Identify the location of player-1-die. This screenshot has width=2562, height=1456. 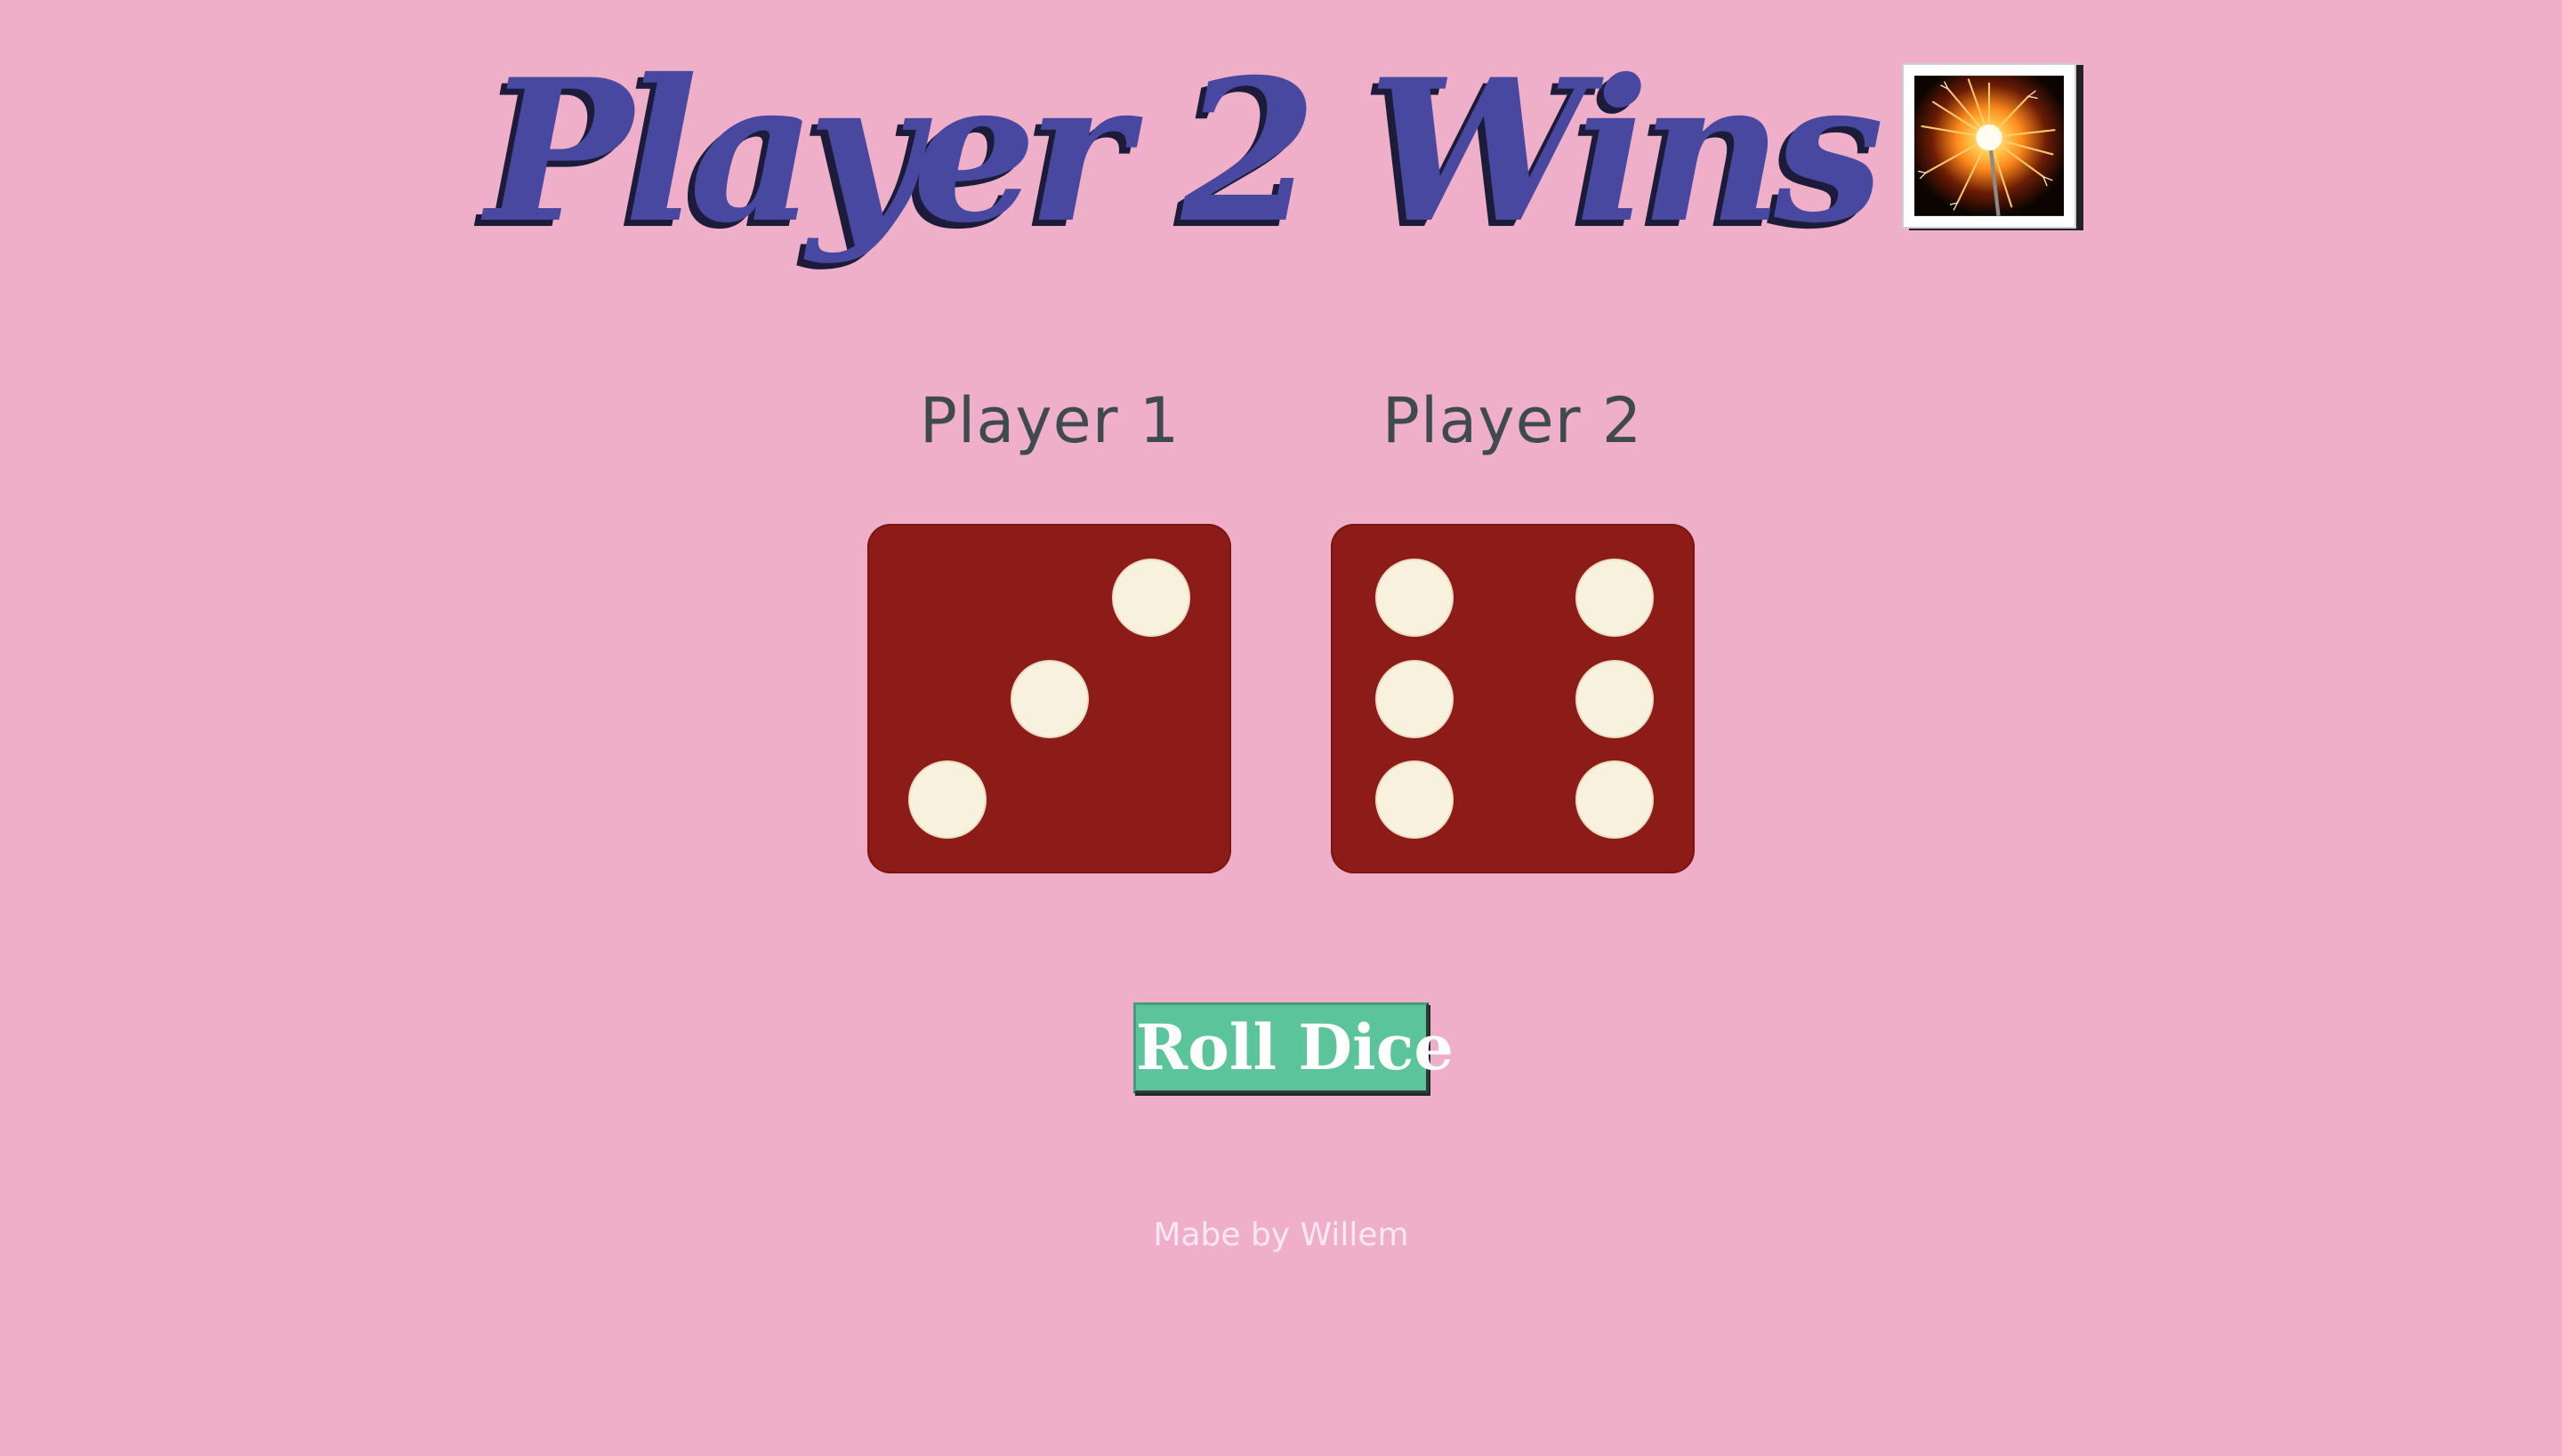
(1049, 698).